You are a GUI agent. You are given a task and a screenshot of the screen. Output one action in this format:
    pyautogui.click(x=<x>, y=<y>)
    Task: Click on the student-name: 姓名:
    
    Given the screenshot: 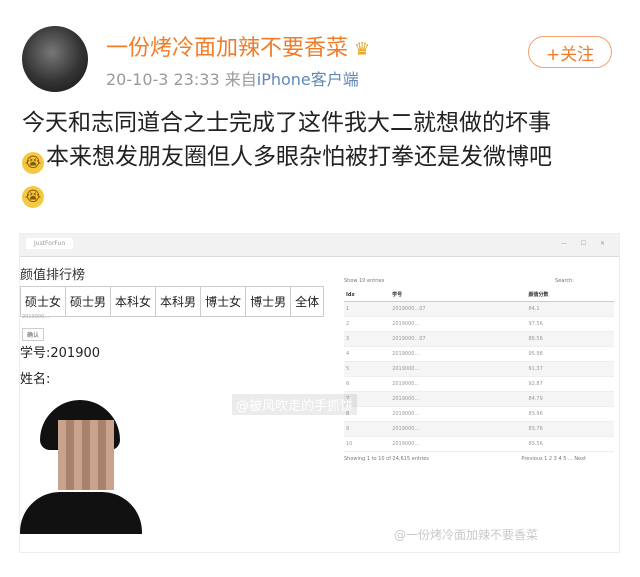 What is the action you would take?
    pyautogui.click(x=35, y=379)
    